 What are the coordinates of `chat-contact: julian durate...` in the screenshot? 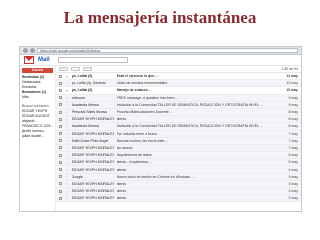 It's located at (37, 136).